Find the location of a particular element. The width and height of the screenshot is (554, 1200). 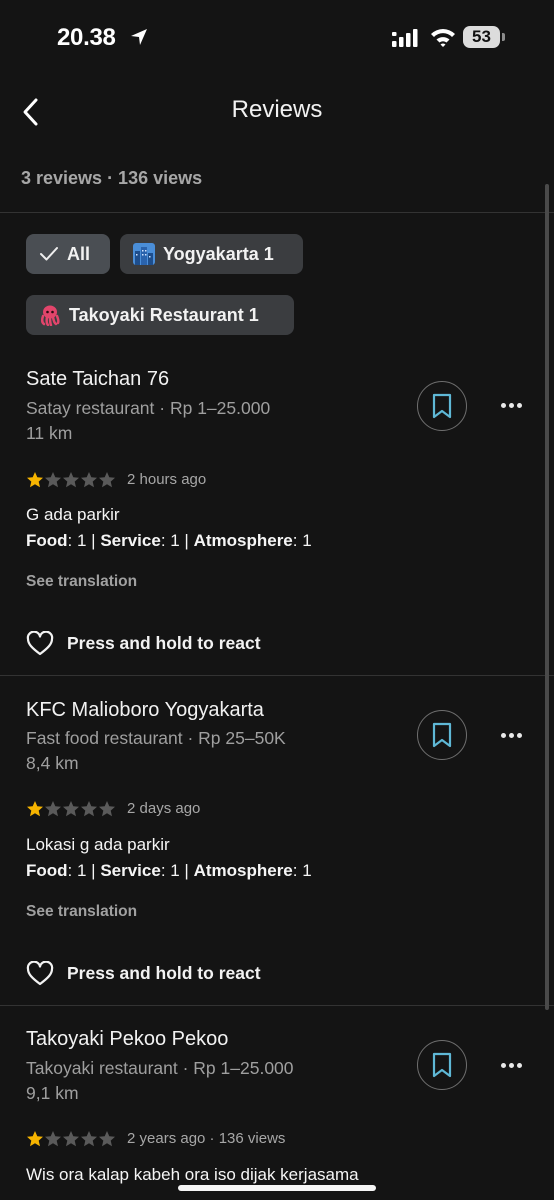

filter-chip-yogyakarta: Yogyakarta 1 is located at coordinates (211, 254).